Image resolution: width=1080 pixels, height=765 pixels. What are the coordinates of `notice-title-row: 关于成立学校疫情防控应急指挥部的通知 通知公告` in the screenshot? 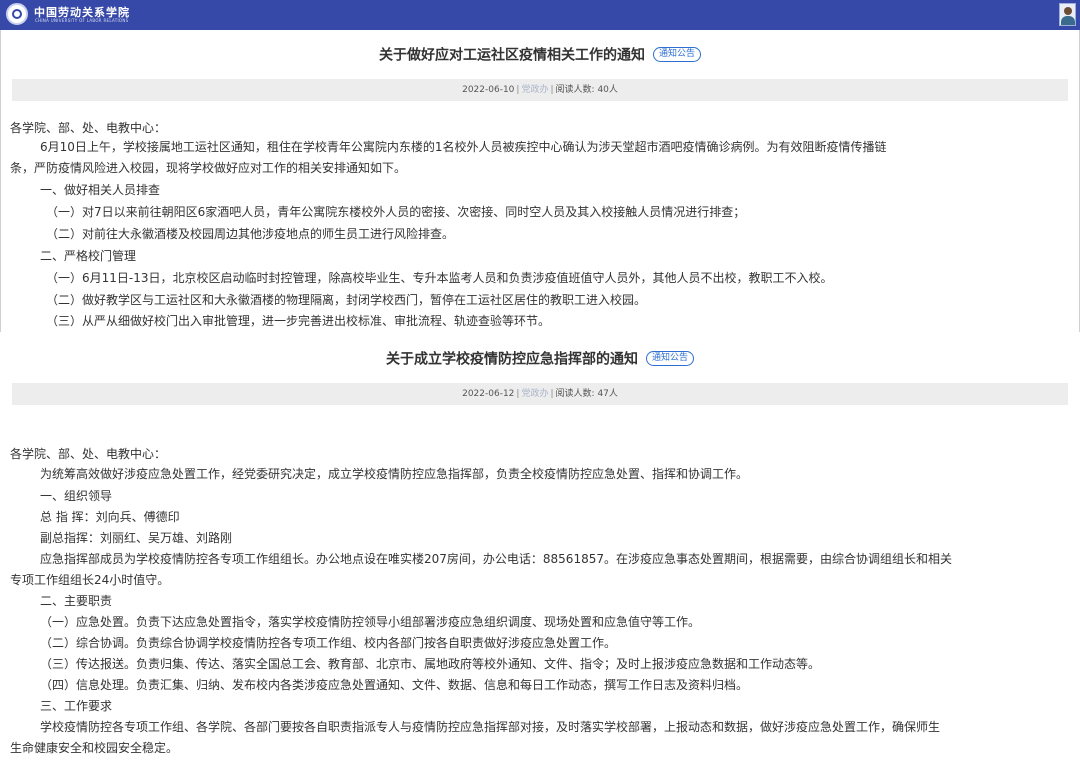 It's located at (540, 358).